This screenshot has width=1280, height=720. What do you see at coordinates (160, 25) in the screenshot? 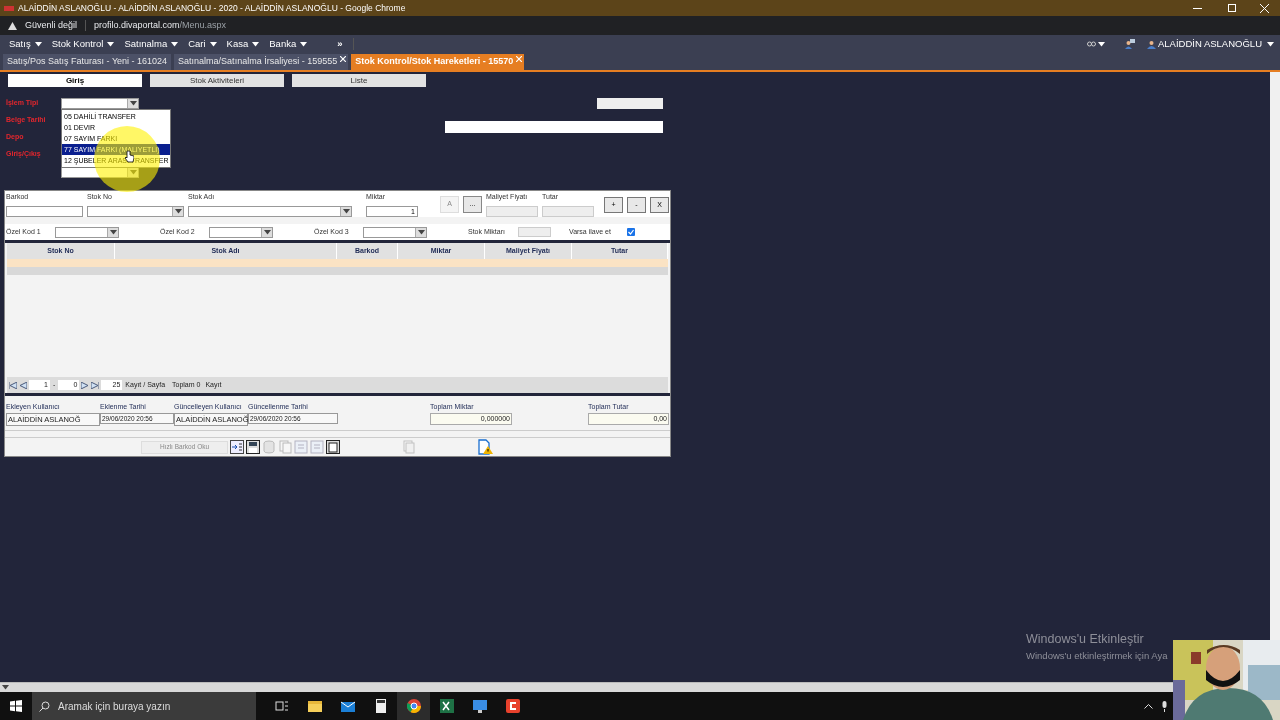
I see `url-text: profilo.divaportal.com/Menu.aspx` at bounding box center [160, 25].